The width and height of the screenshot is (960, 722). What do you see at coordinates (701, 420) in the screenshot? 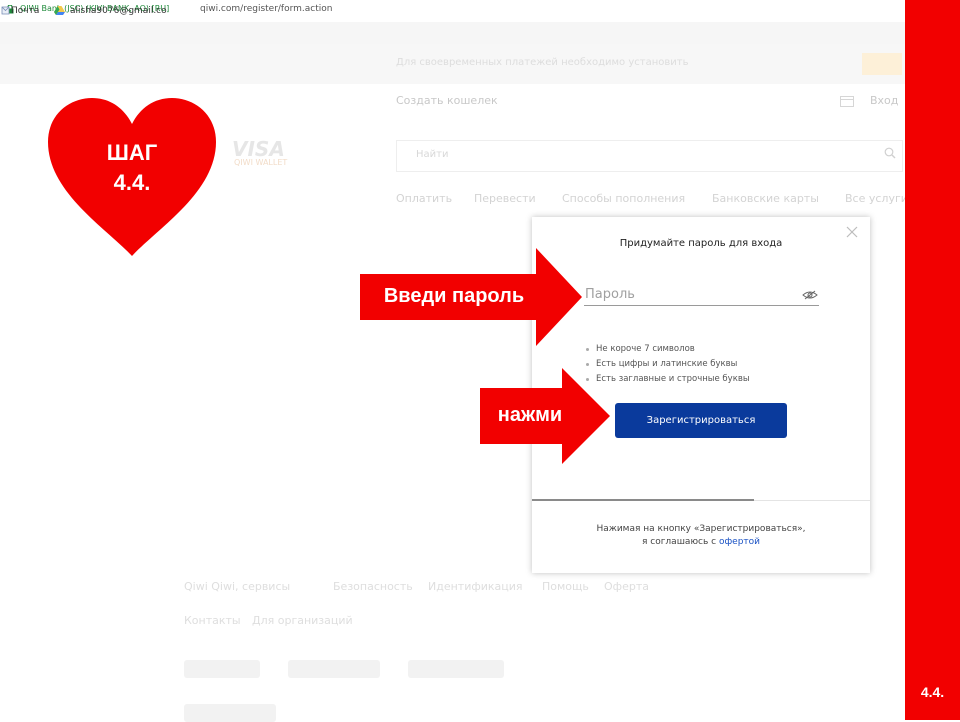
I see `register-button: Зарегистрироваться` at bounding box center [701, 420].